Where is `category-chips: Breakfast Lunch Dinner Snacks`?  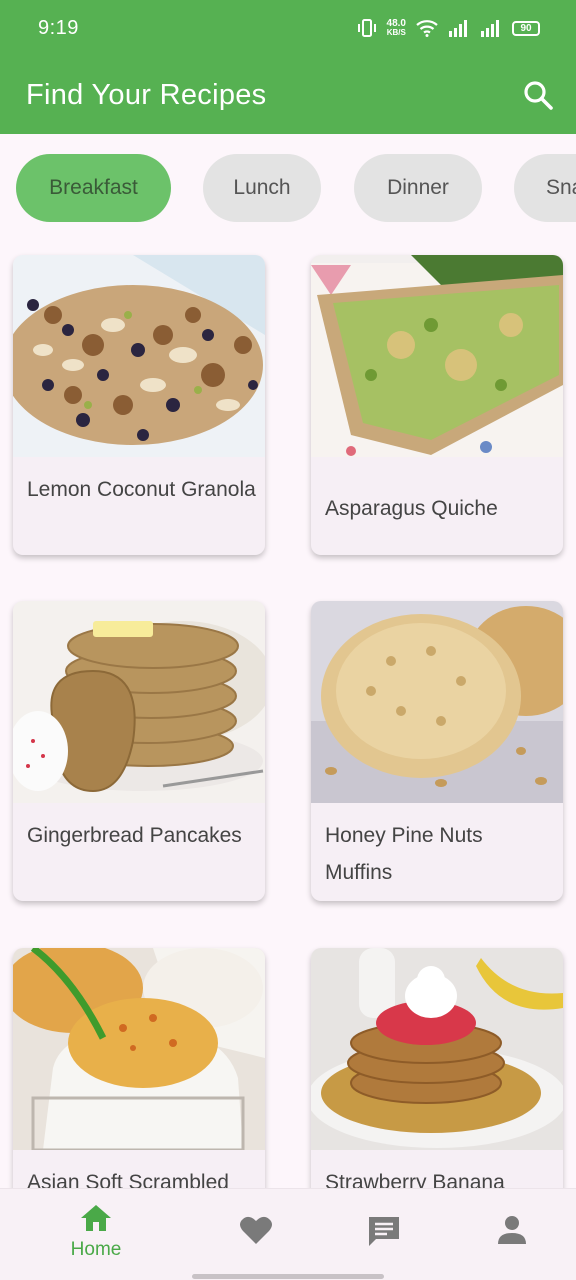
category-chips: Breakfast Lunch Dinner Snacks is located at coordinates (288, 188).